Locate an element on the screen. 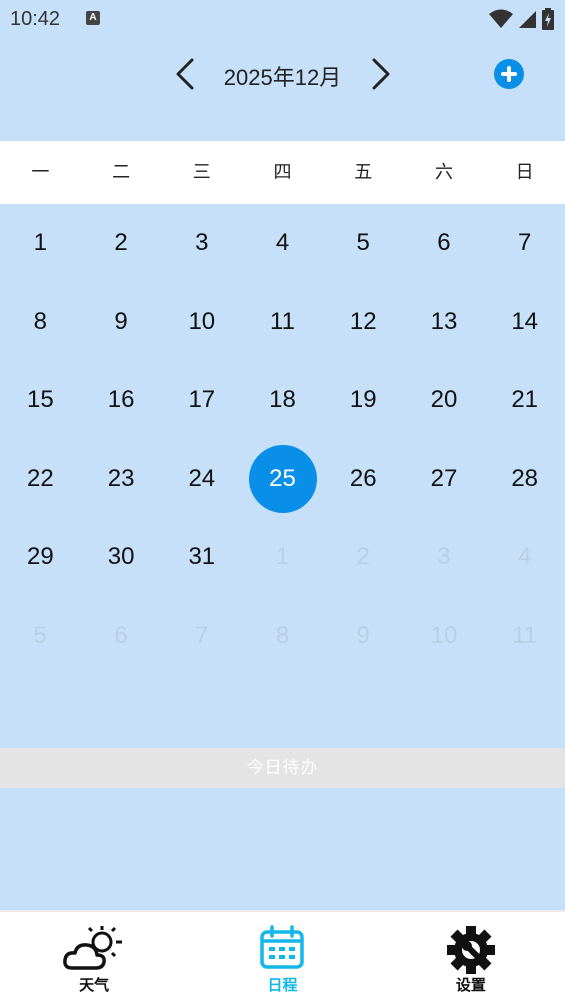 This screenshot has height=1006, width=565. calendar-day-adjacent-month: 5 is located at coordinates (40, 636).